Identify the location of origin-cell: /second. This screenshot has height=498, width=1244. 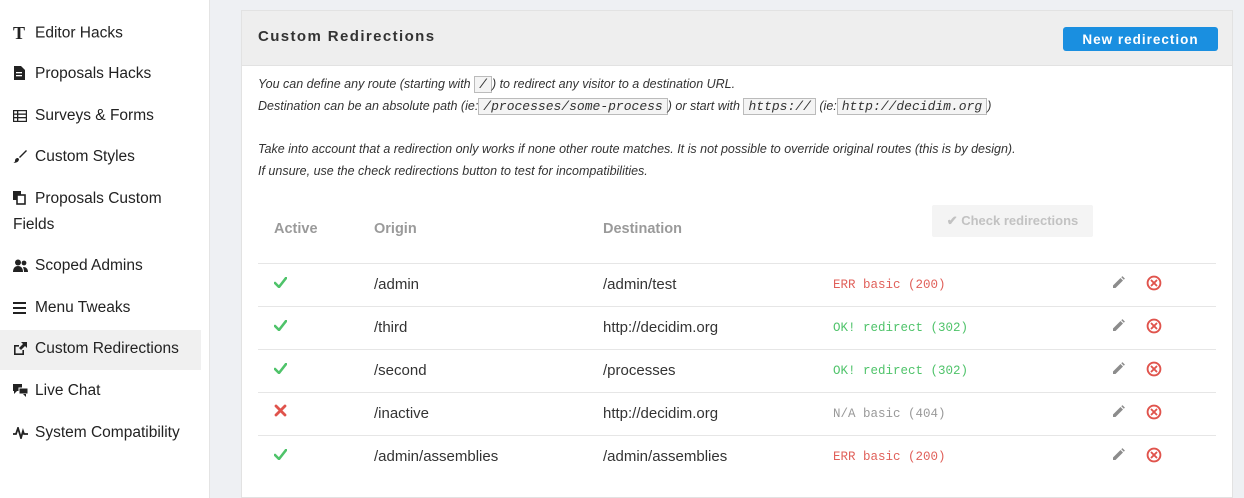
(400, 370).